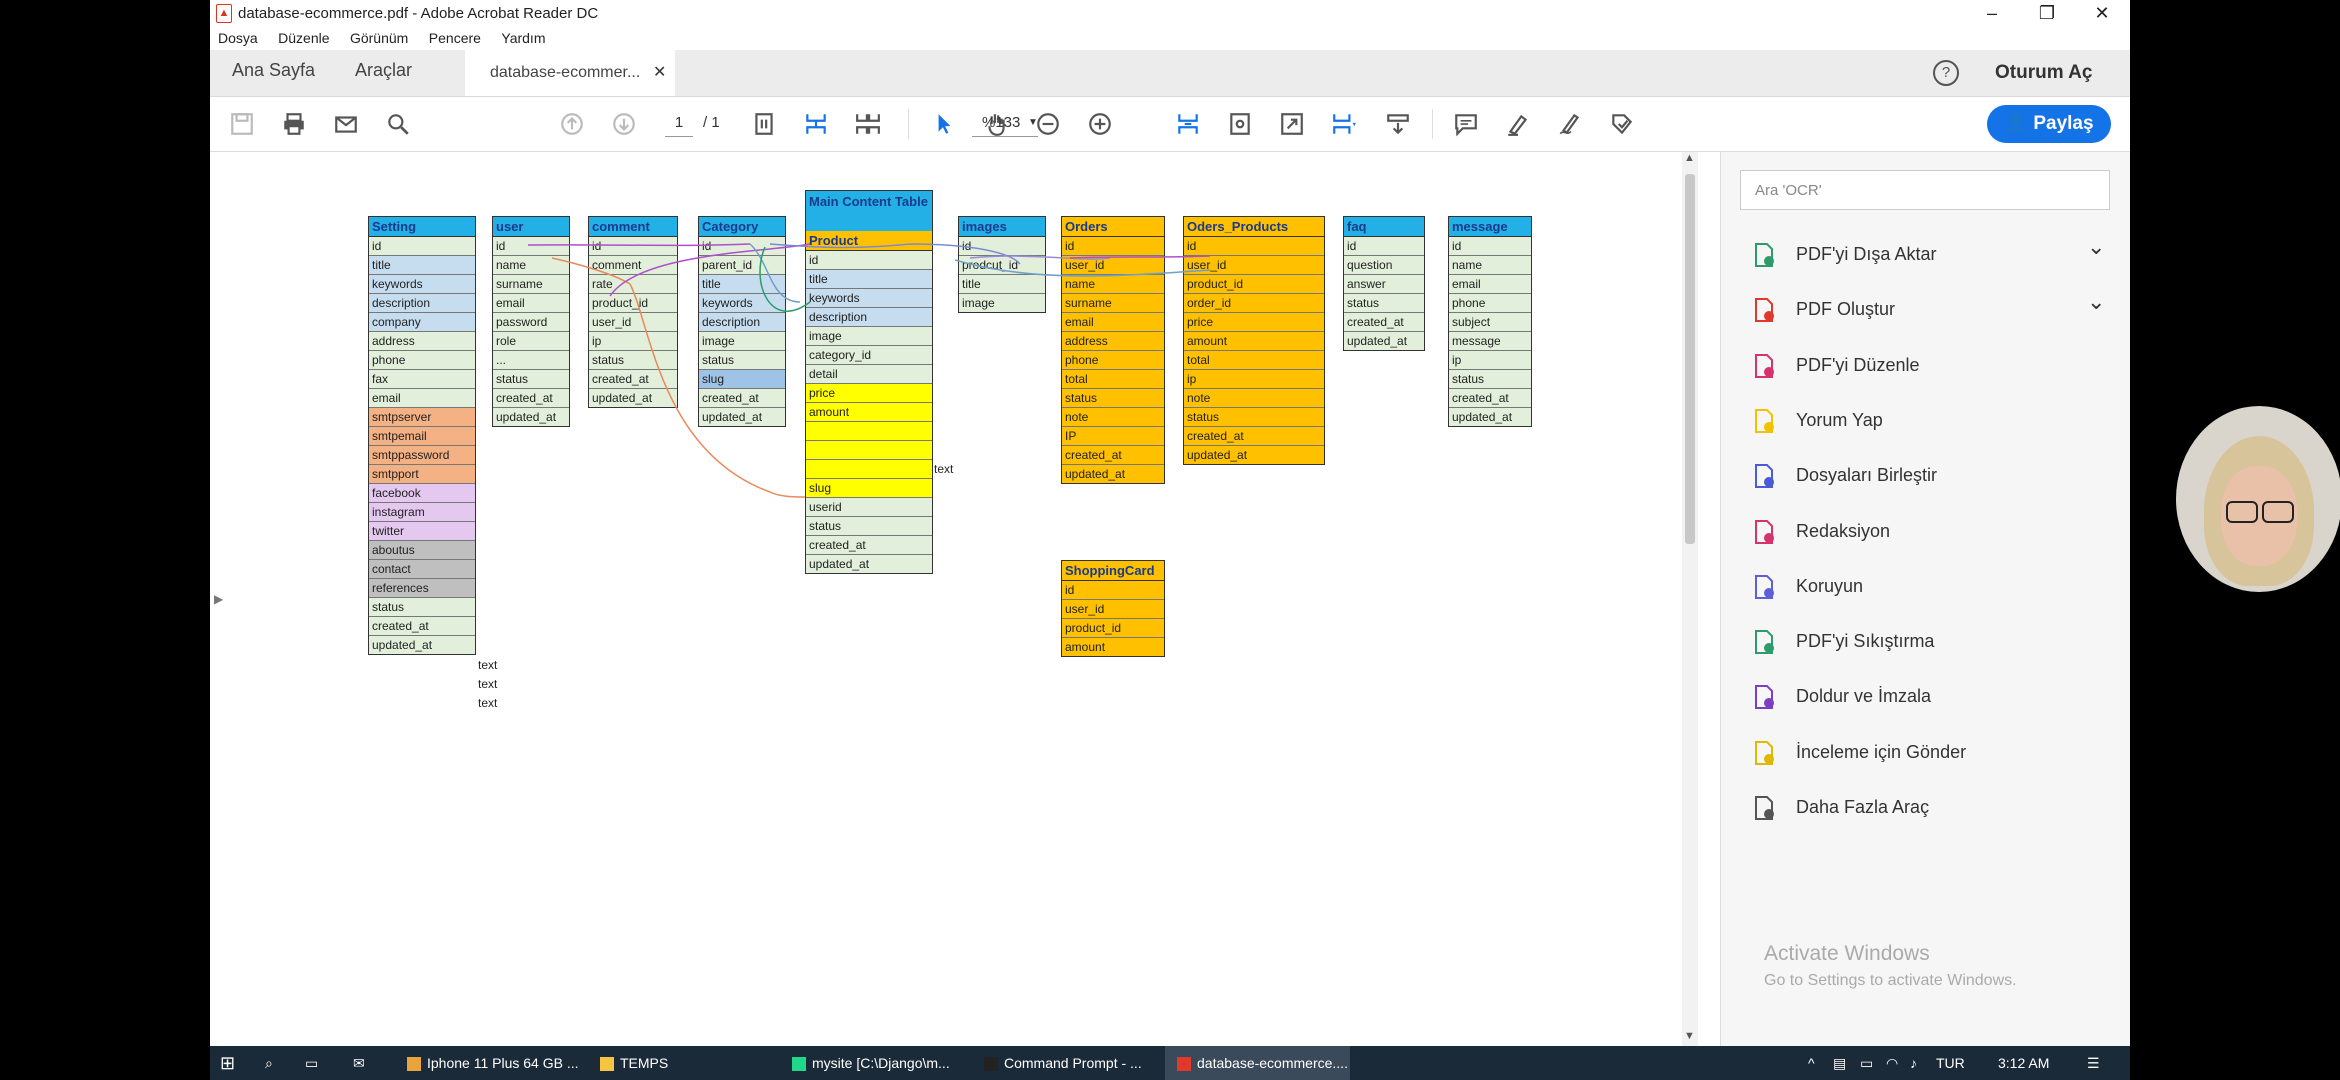 The width and height of the screenshot is (2340, 1080). What do you see at coordinates (1864, 696) in the screenshot?
I see `tool-label: Doldur ve İmzala` at bounding box center [1864, 696].